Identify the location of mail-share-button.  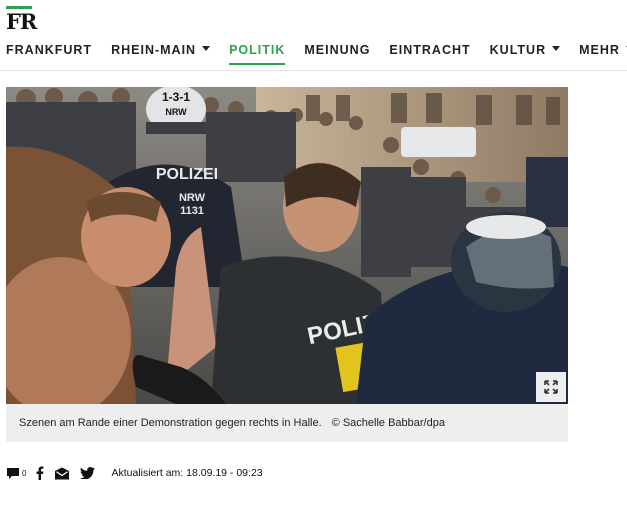
(62, 473).